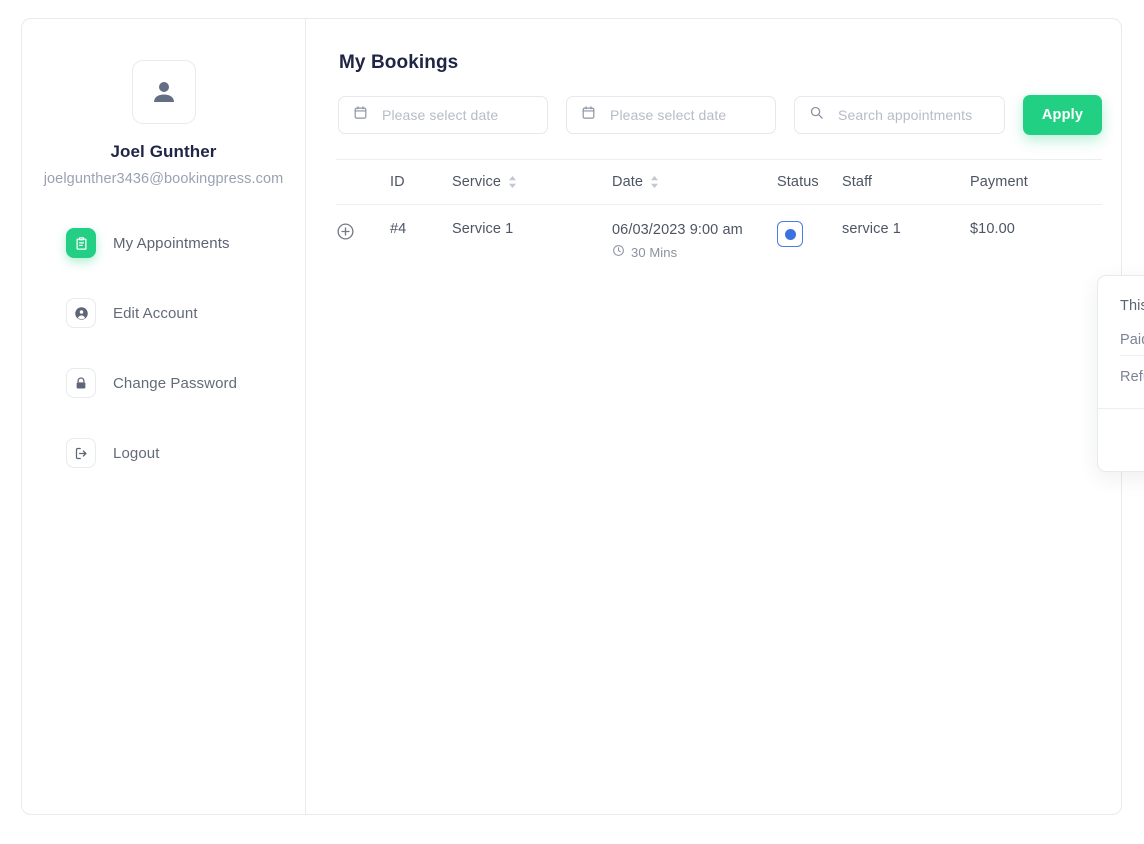 The image size is (1144, 844). What do you see at coordinates (398, 229) in the screenshot?
I see `cell-id: #4` at bounding box center [398, 229].